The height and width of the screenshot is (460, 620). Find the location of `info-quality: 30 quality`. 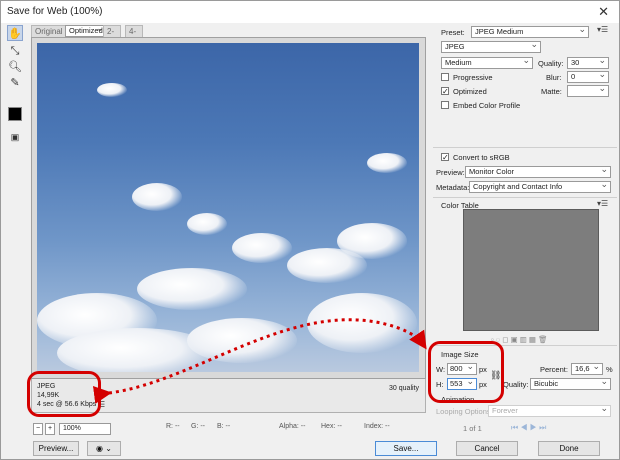

info-quality: 30 quality is located at coordinates (404, 388).